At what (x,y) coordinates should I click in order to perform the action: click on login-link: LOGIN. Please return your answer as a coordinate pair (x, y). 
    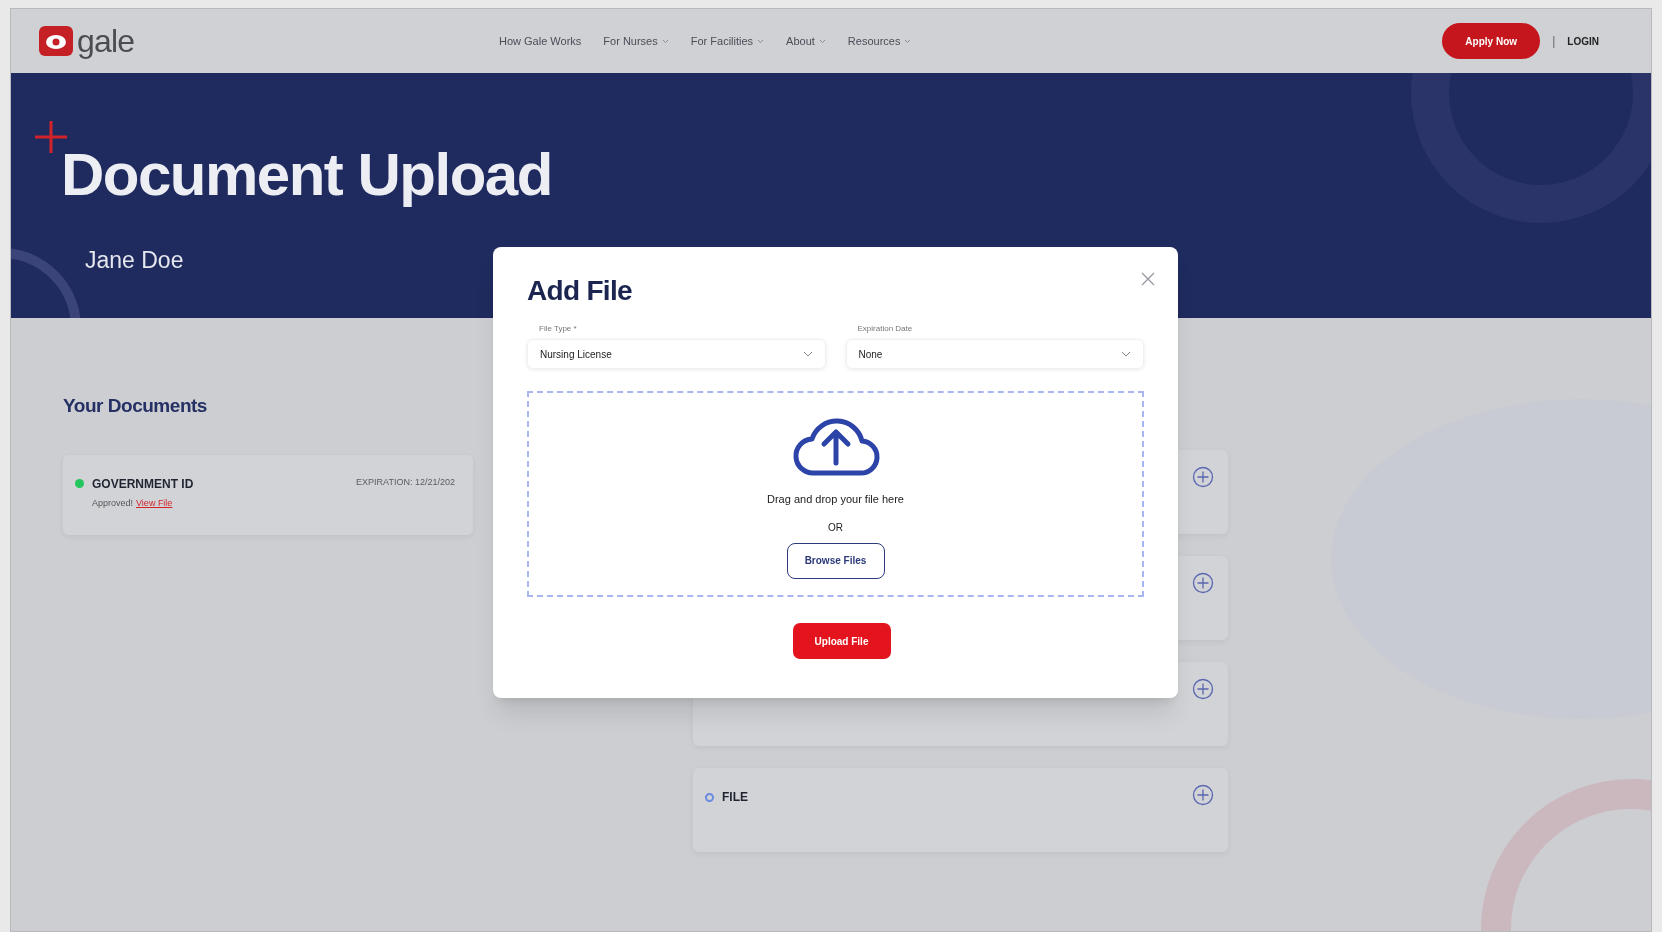
    Looking at the image, I should click on (1595, 41).